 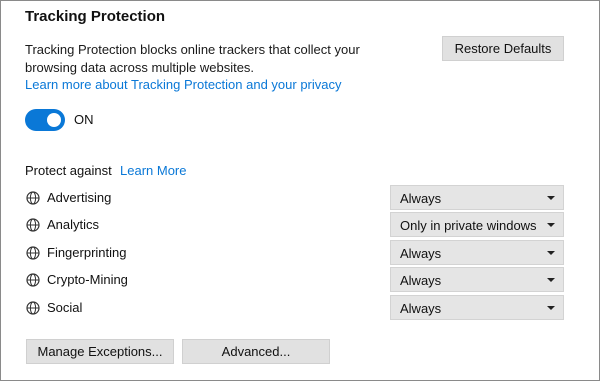 I want to click on crypto-mining-select: Always, so click(x=477, y=279).